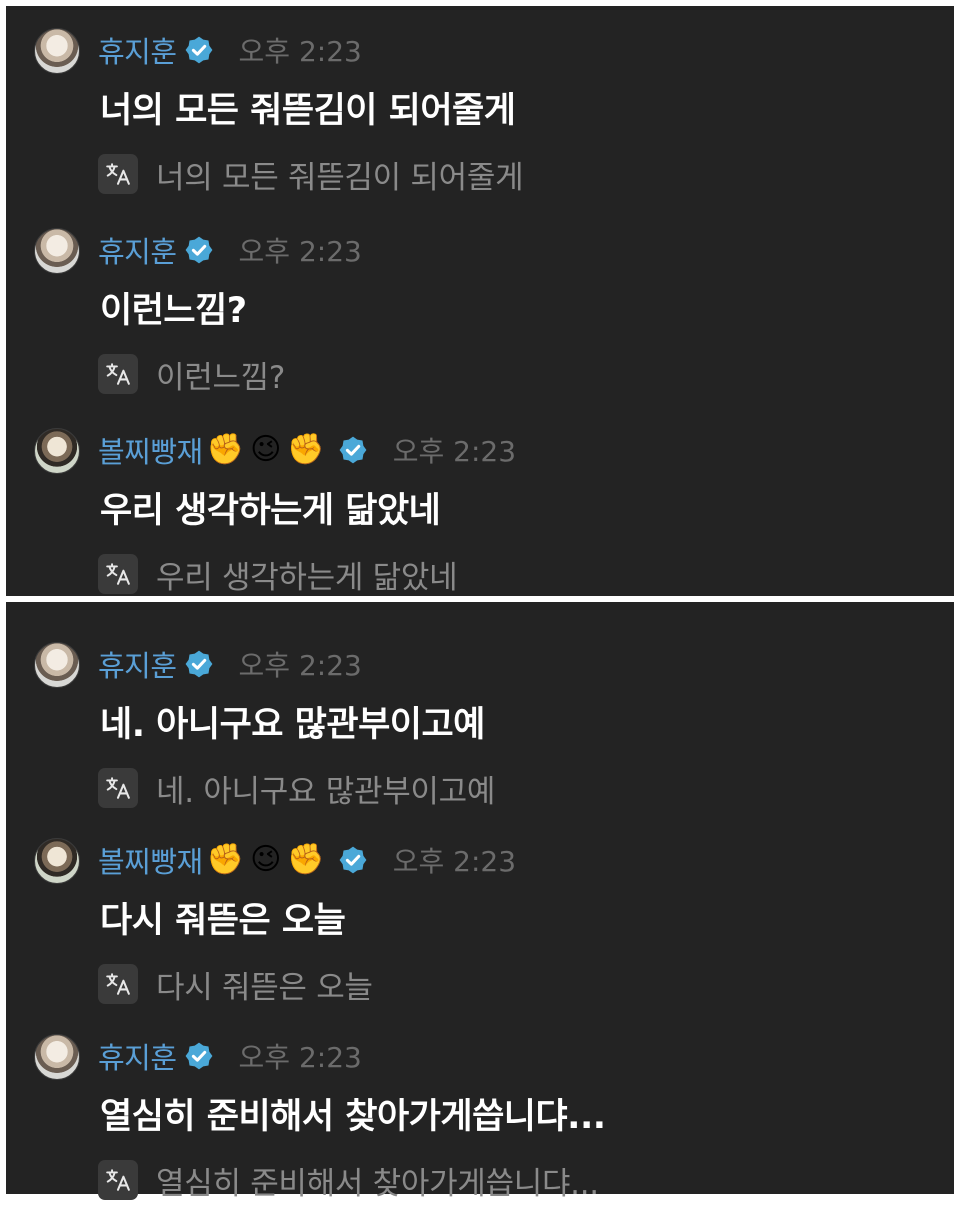  What do you see at coordinates (340, 177) in the screenshot?
I see `translation-text: 너의 모든 줘뜯김이 되어줄게` at bounding box center [340, 177].